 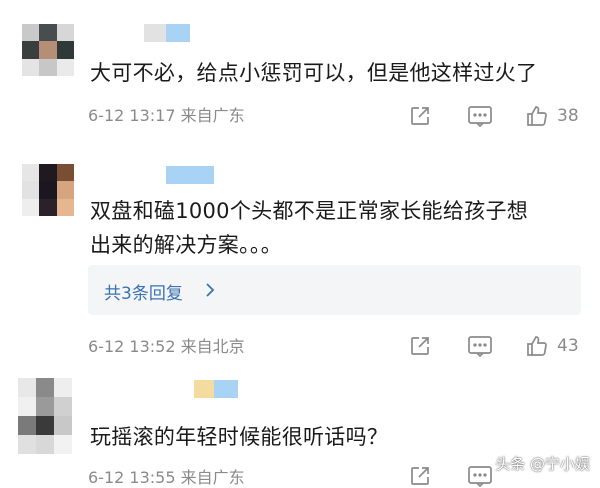 What do you see at coordinates (568, 346) in the screenshot?
I see `like-count: 43` at bounding box center [568, 346].